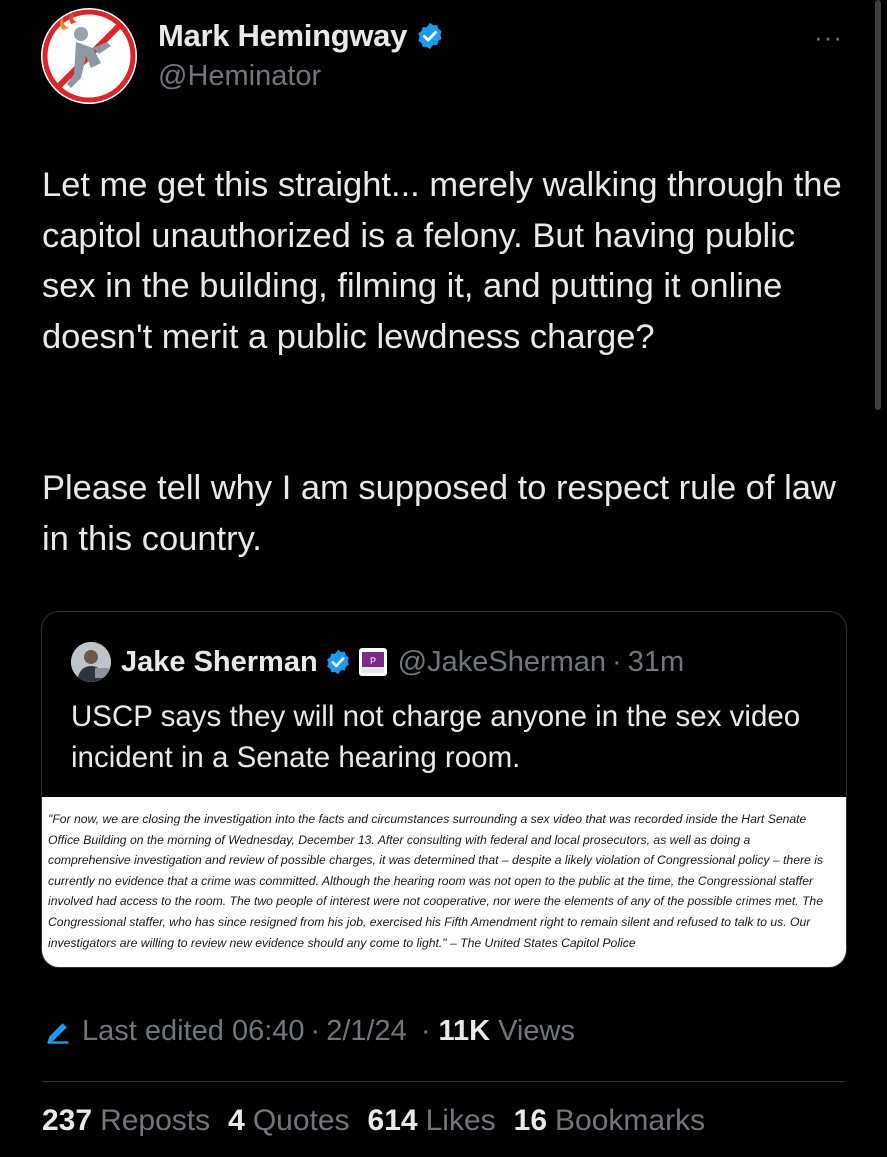 This screenshot has height=1157, width=887. What do you see at coordinates (239, 76) in the screenshot?
I see `author-handle: @Heminator` at bounding box center [239, 76].